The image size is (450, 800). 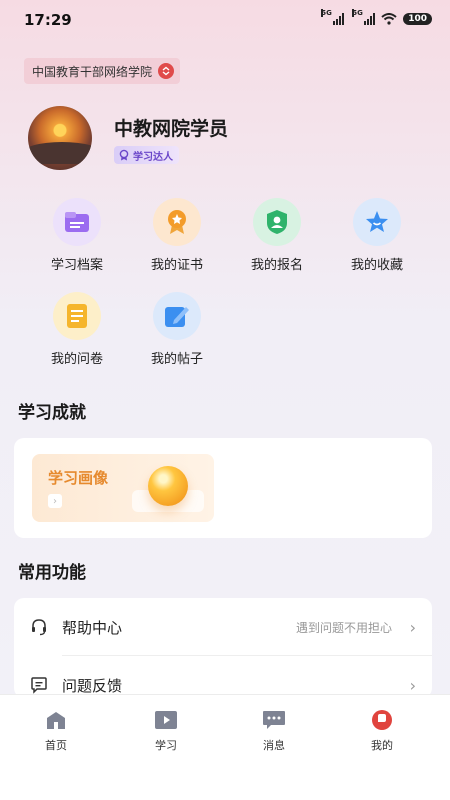 I want to click on medal-icon, so click(x=124, y=155).